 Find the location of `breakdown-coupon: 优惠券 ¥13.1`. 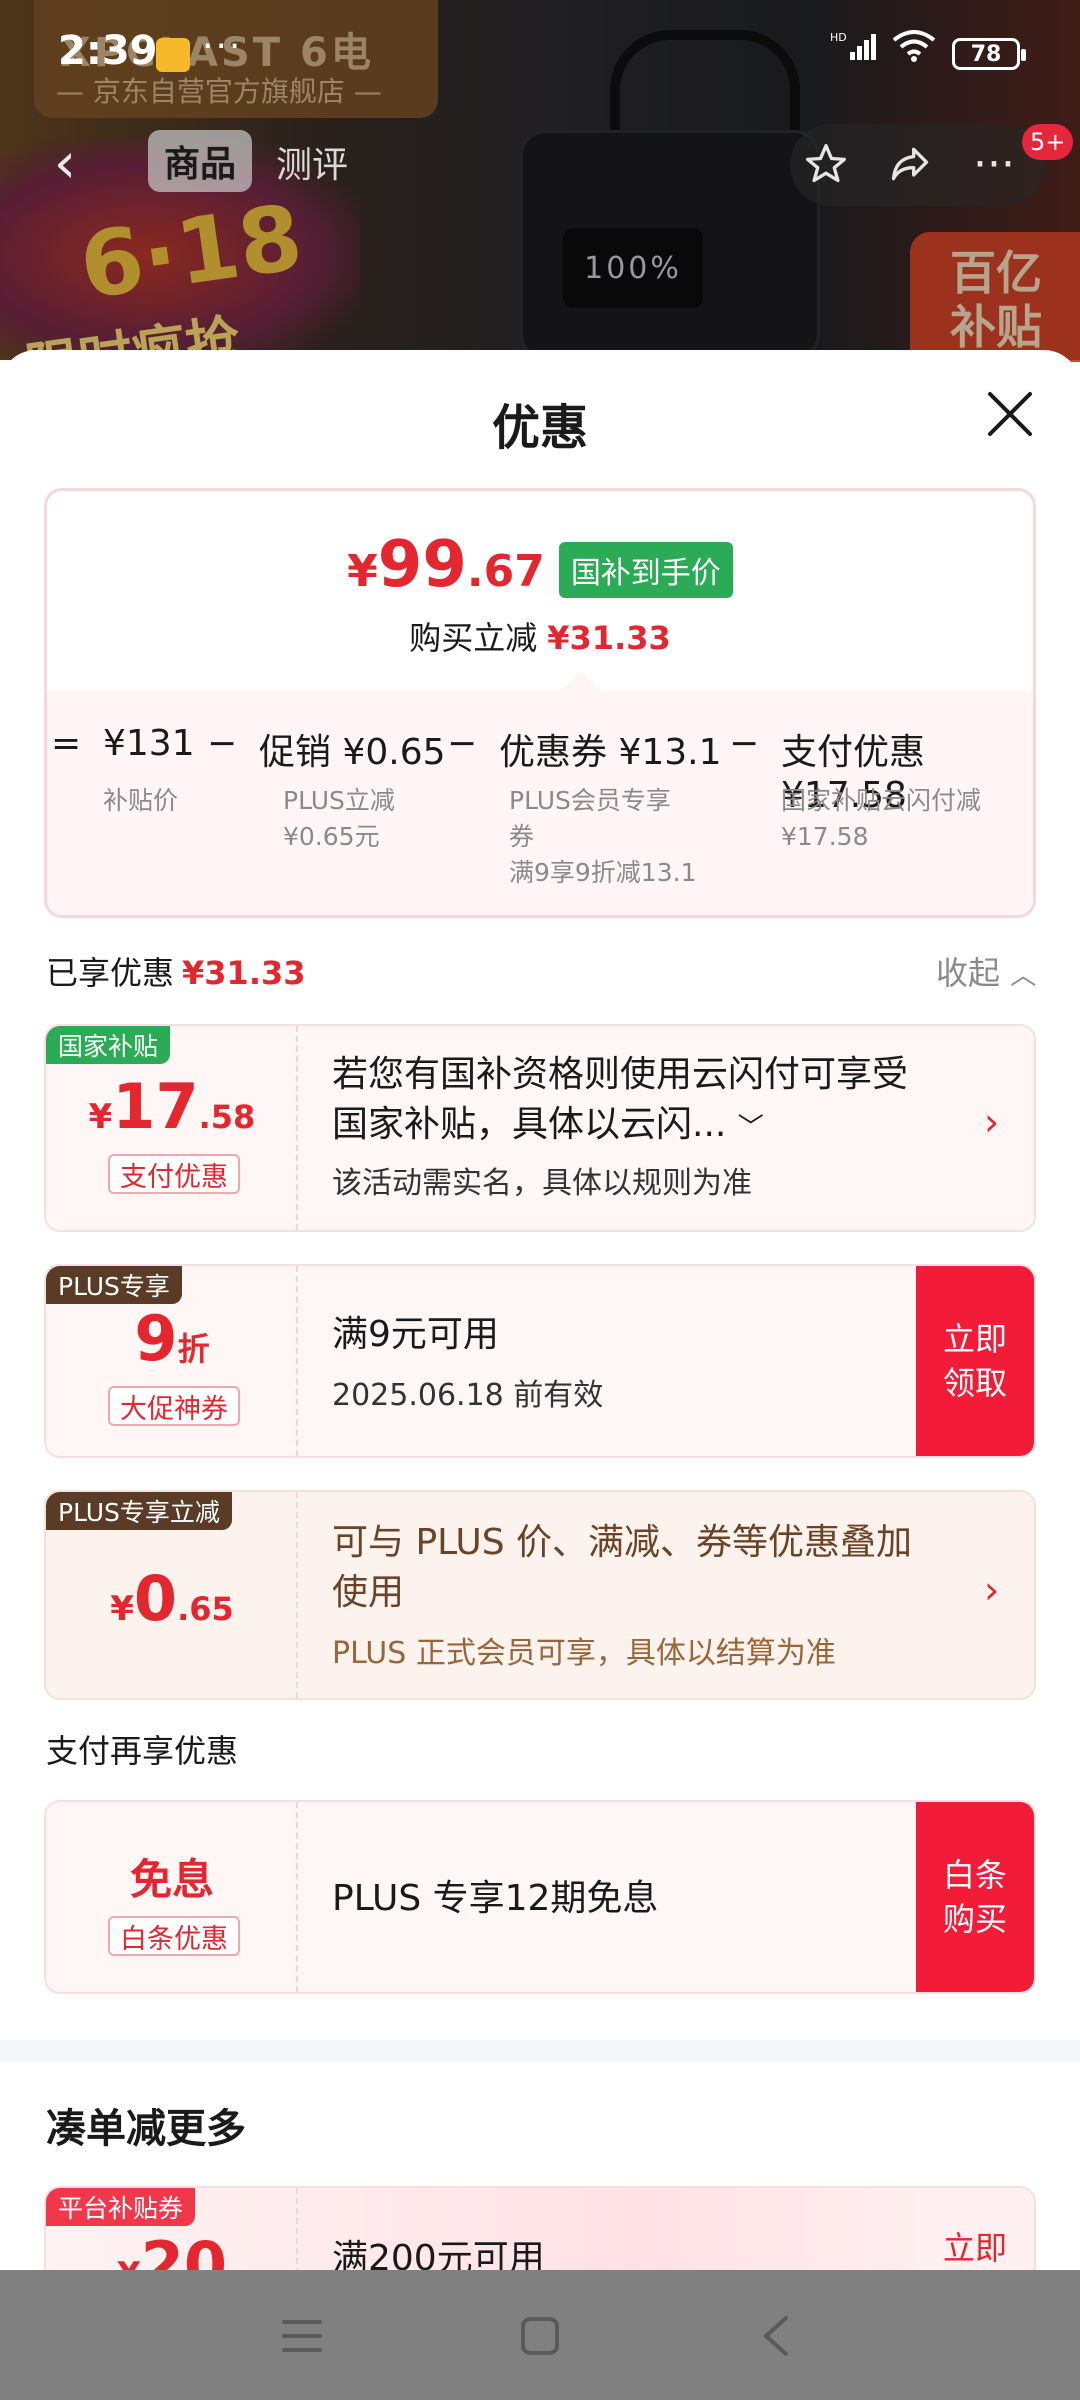

breakdown-coupon: 优惠券 ¥13.1 is located at coordinates (610, 752).